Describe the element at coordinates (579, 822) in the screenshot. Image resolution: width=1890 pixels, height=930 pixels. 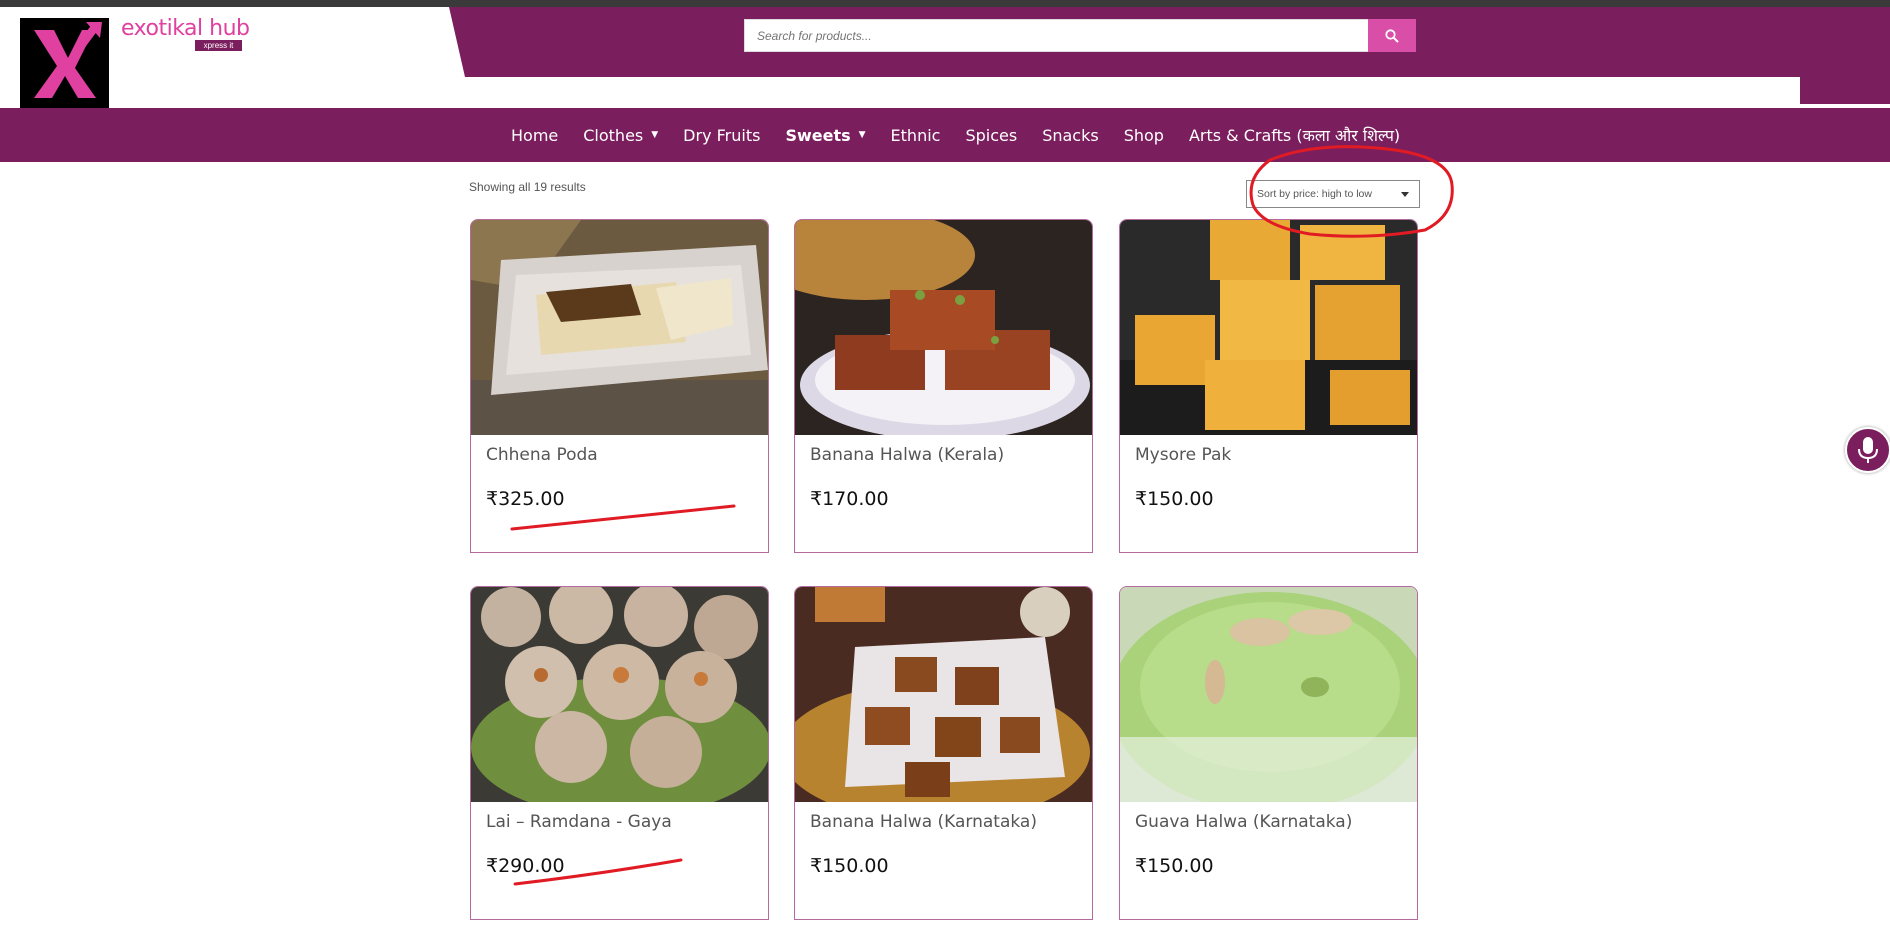
I see `product-name: Lai – Ramdana - Gaya` at that location.